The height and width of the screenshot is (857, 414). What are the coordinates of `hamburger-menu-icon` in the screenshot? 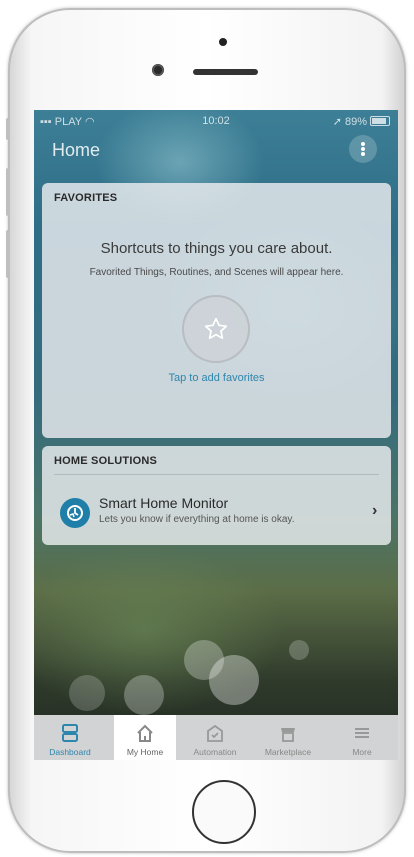 It's located at (362, 733).